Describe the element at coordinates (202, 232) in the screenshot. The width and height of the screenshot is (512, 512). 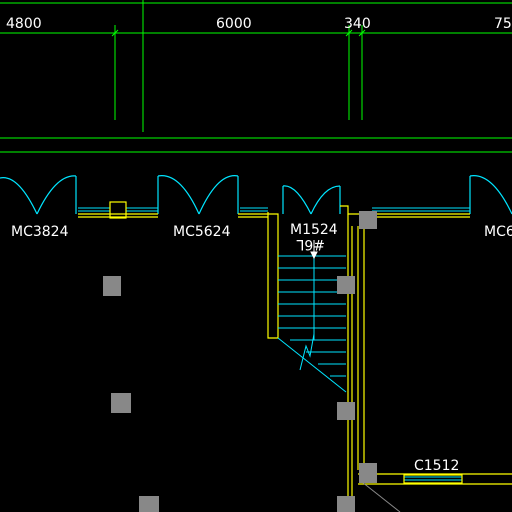
I see `label-door-mc5624: MC5624` at that location.